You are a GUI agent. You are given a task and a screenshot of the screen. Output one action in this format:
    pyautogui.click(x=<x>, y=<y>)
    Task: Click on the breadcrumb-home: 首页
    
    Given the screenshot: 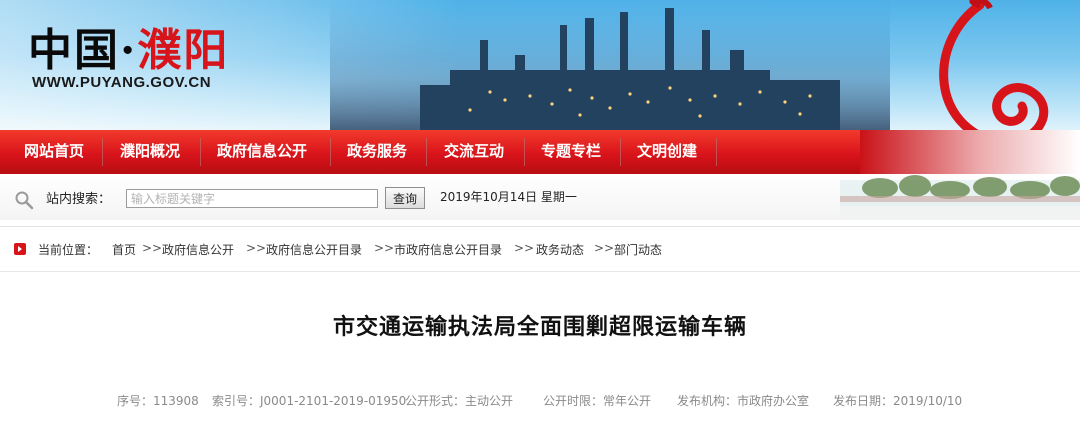 What is the action you would take?
    pyautogui.click(x=124, y=249)
    